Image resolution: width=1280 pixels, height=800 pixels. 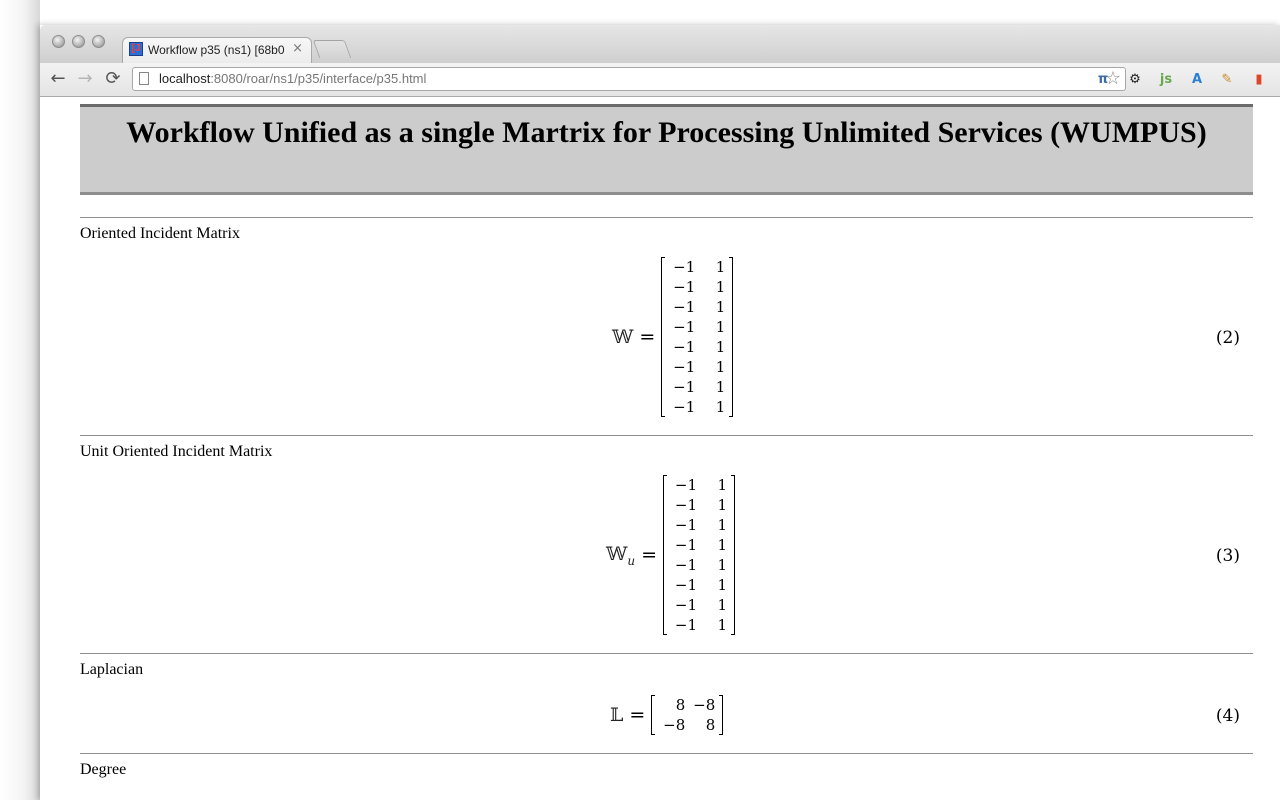 I want to click on matrix-subscript: u, so click(x=631, y=560).